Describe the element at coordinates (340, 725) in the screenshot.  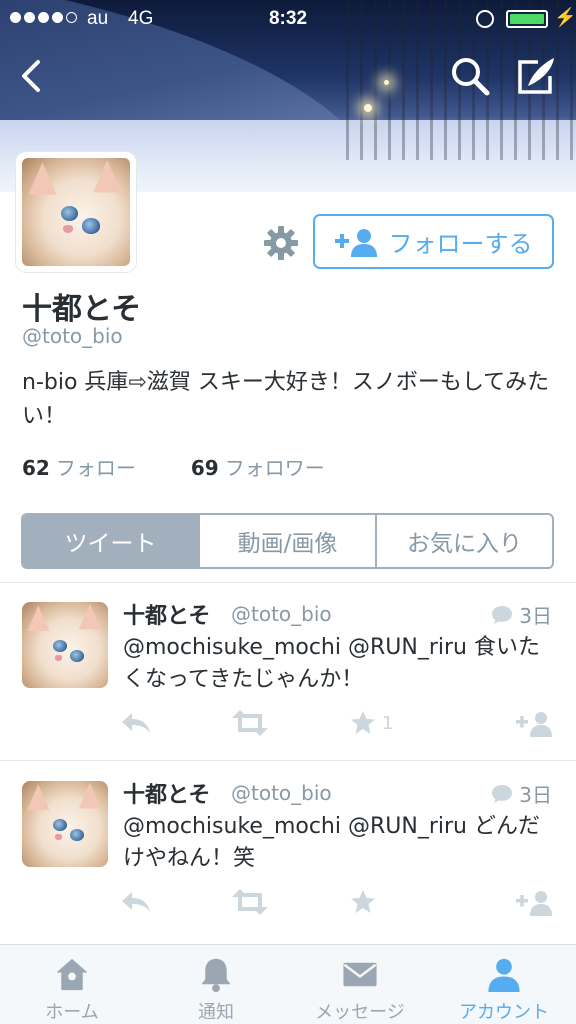
I see `tweet-actions: 1` at that location.